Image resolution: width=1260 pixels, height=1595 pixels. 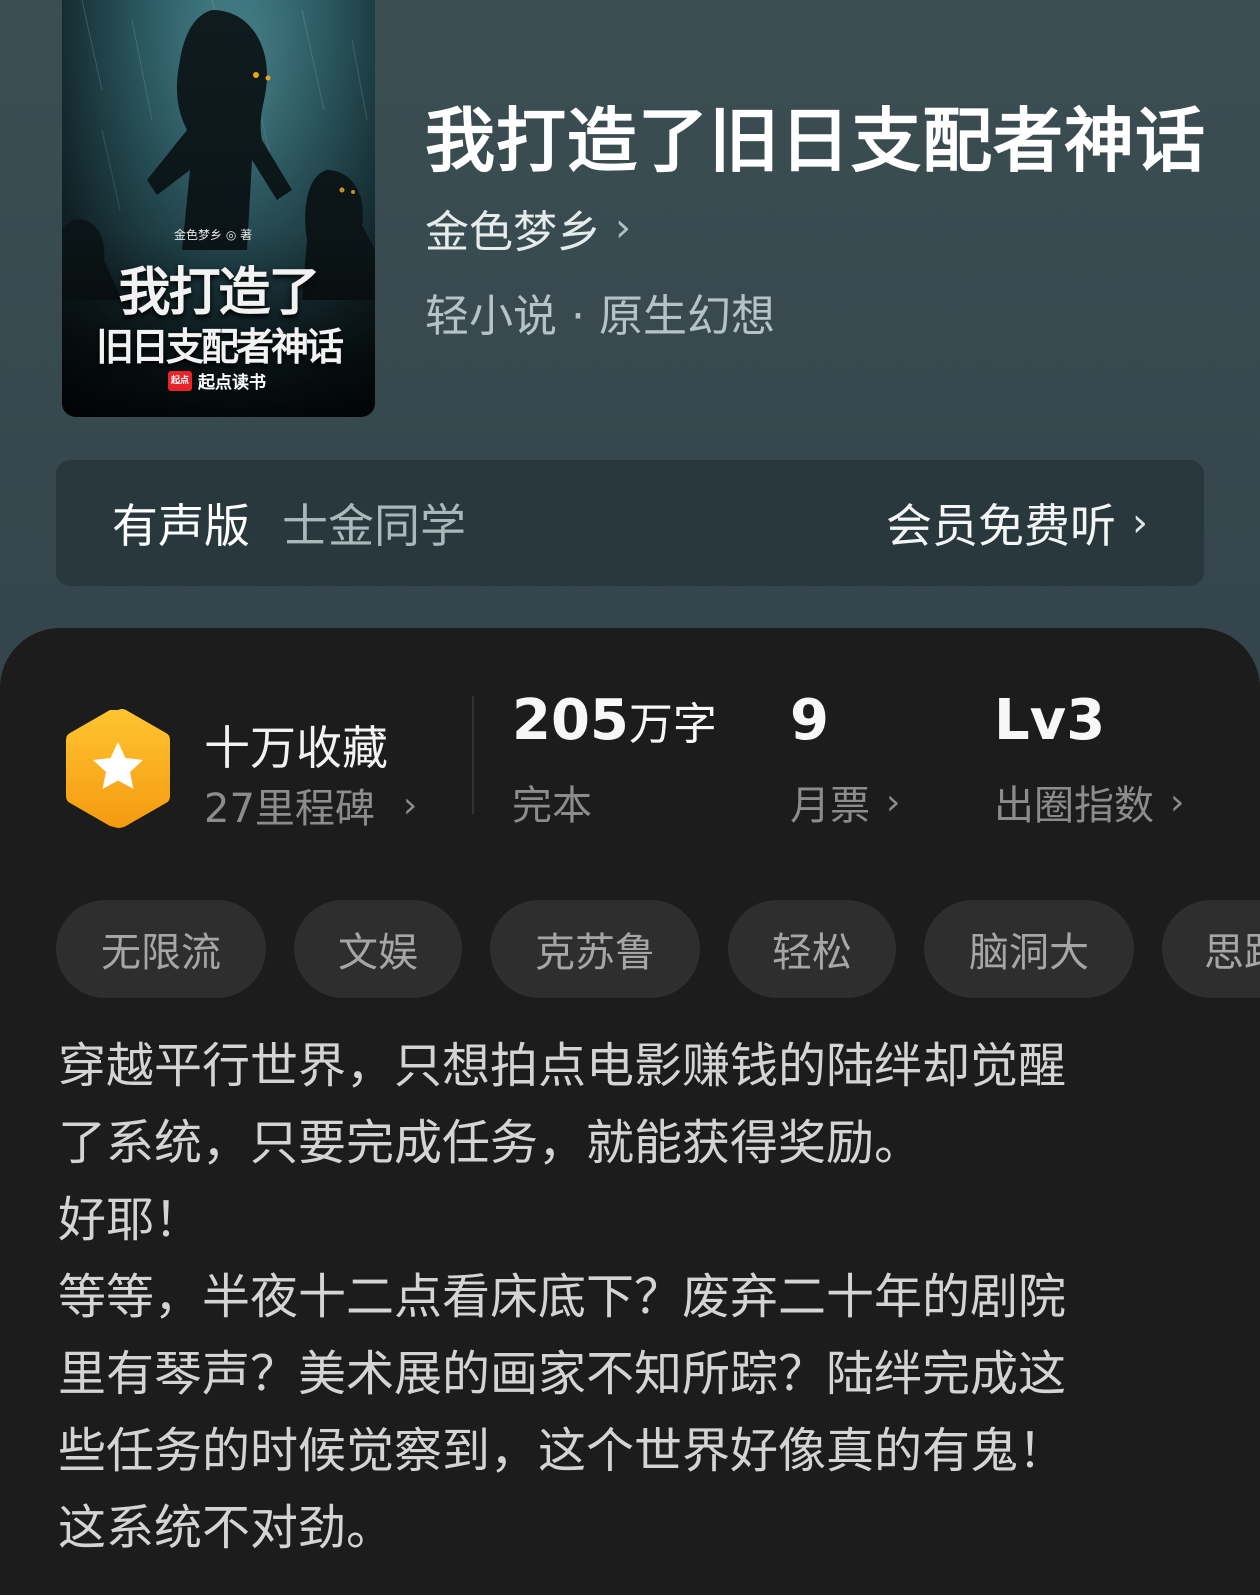 What do you see at coordinates (118, 768) in the screenshot?
I see `star-hexagon-badge-icon` at bounding box center [118, 768].